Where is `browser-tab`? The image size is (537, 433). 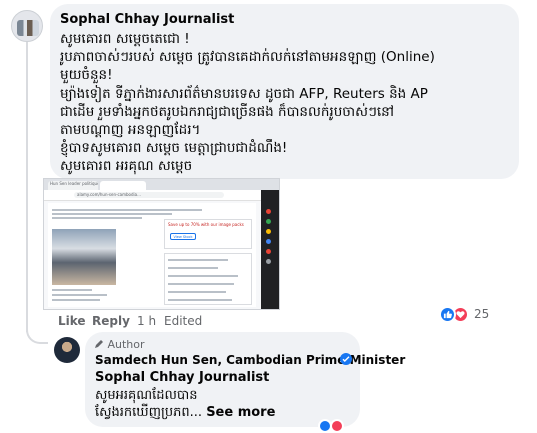
browser-tab is located at coordinates (123, 185).